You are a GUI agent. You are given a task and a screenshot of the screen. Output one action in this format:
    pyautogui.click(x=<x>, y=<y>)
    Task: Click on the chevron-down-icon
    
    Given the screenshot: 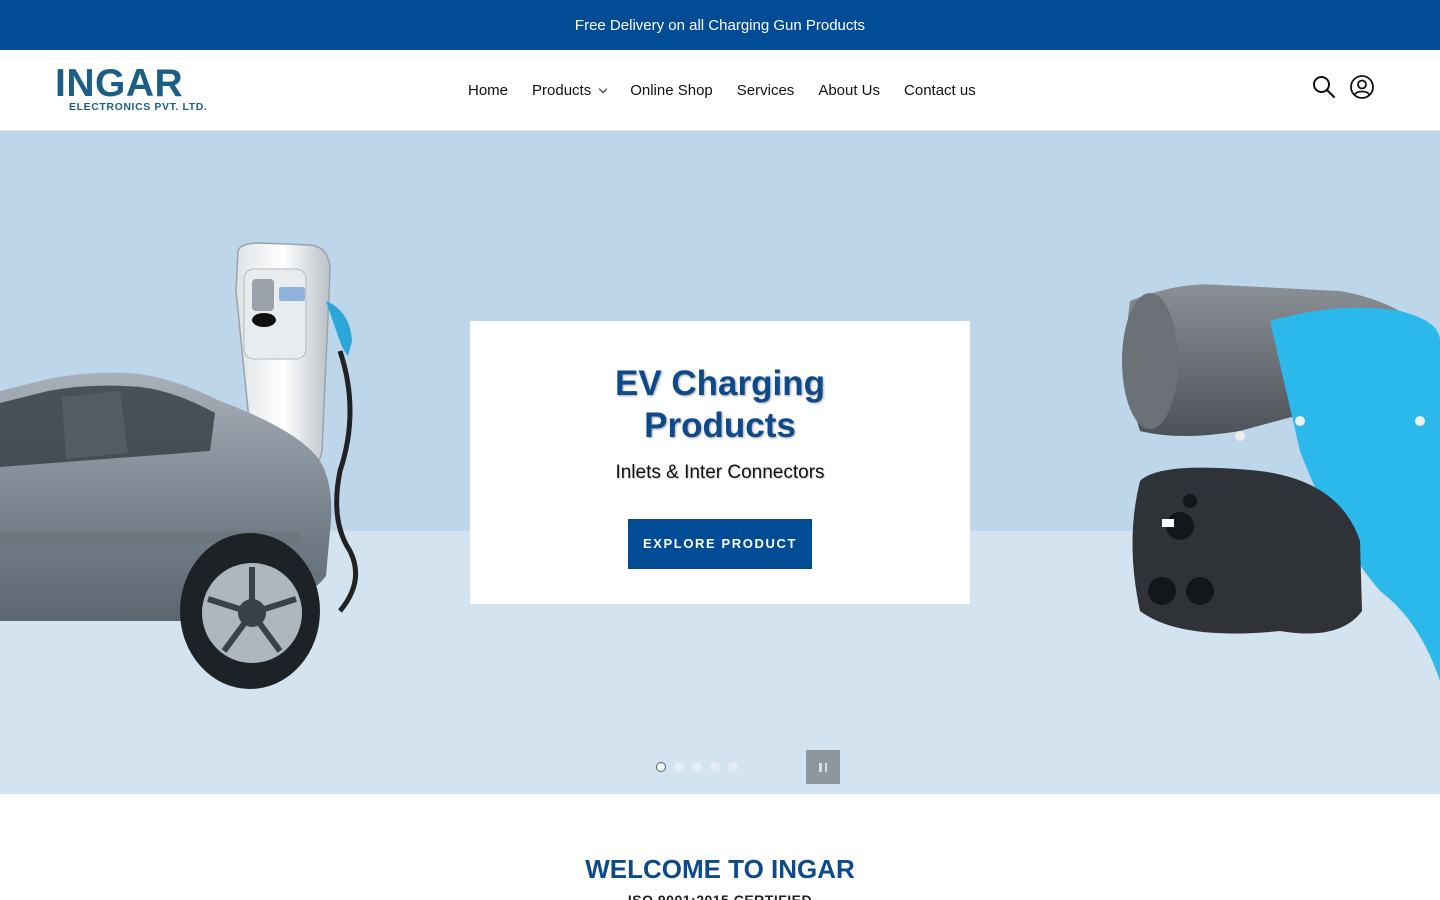 What is the action you would take?
    pyautogui.click(x=603, y=88)
    